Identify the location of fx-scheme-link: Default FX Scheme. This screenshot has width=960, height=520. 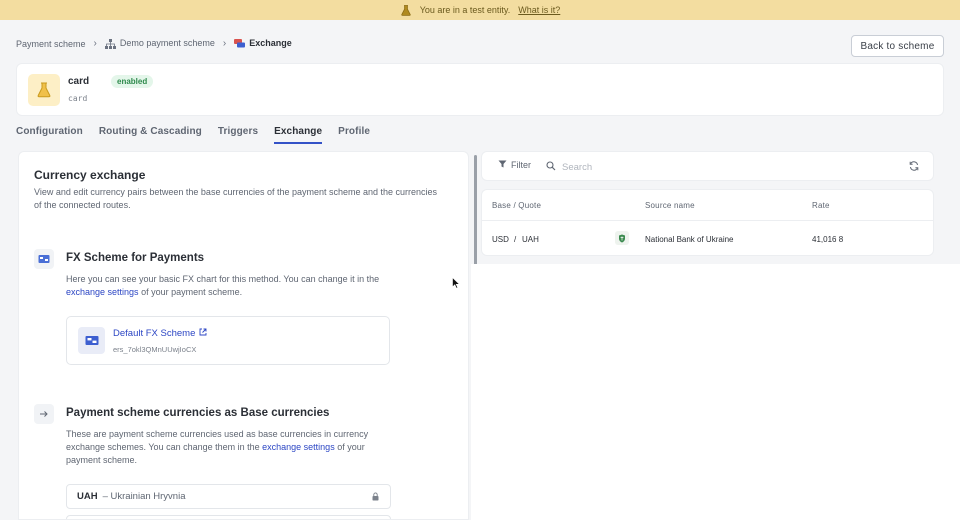
(160, 333).